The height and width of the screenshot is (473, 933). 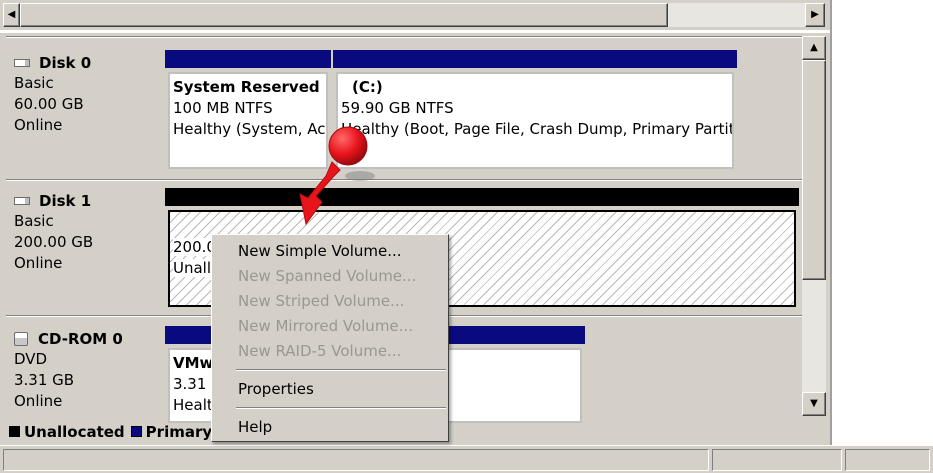 What do you see at coordinates (193, 405) in the screenshot?
I see `partition-status: Healt` at bounding box center [193, 405].